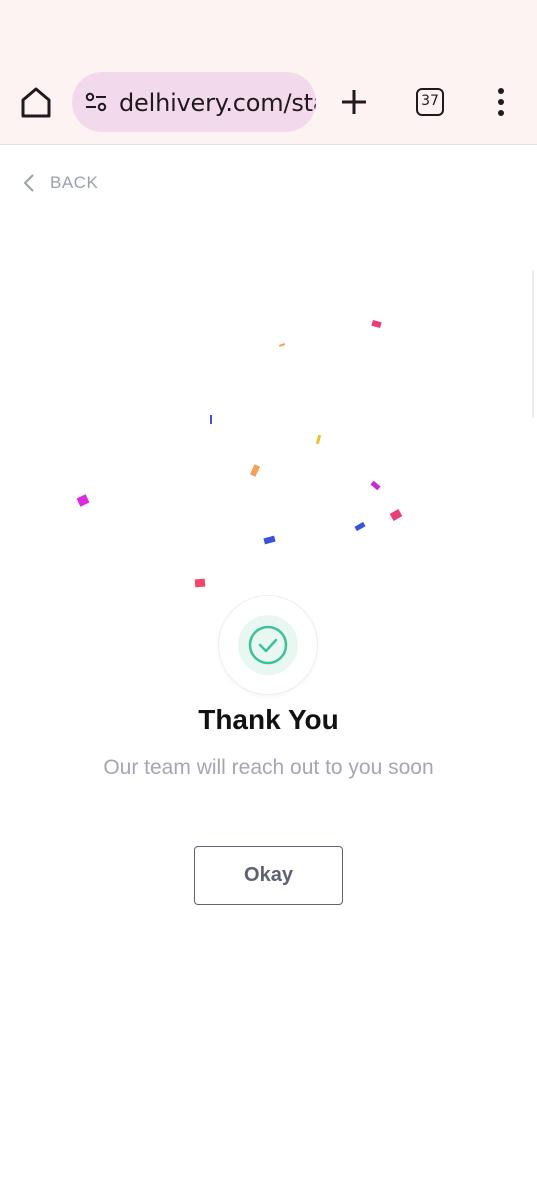 The width and height of the screenshot is (537, 1200). I want to click on home-icon, so click(36, 102).